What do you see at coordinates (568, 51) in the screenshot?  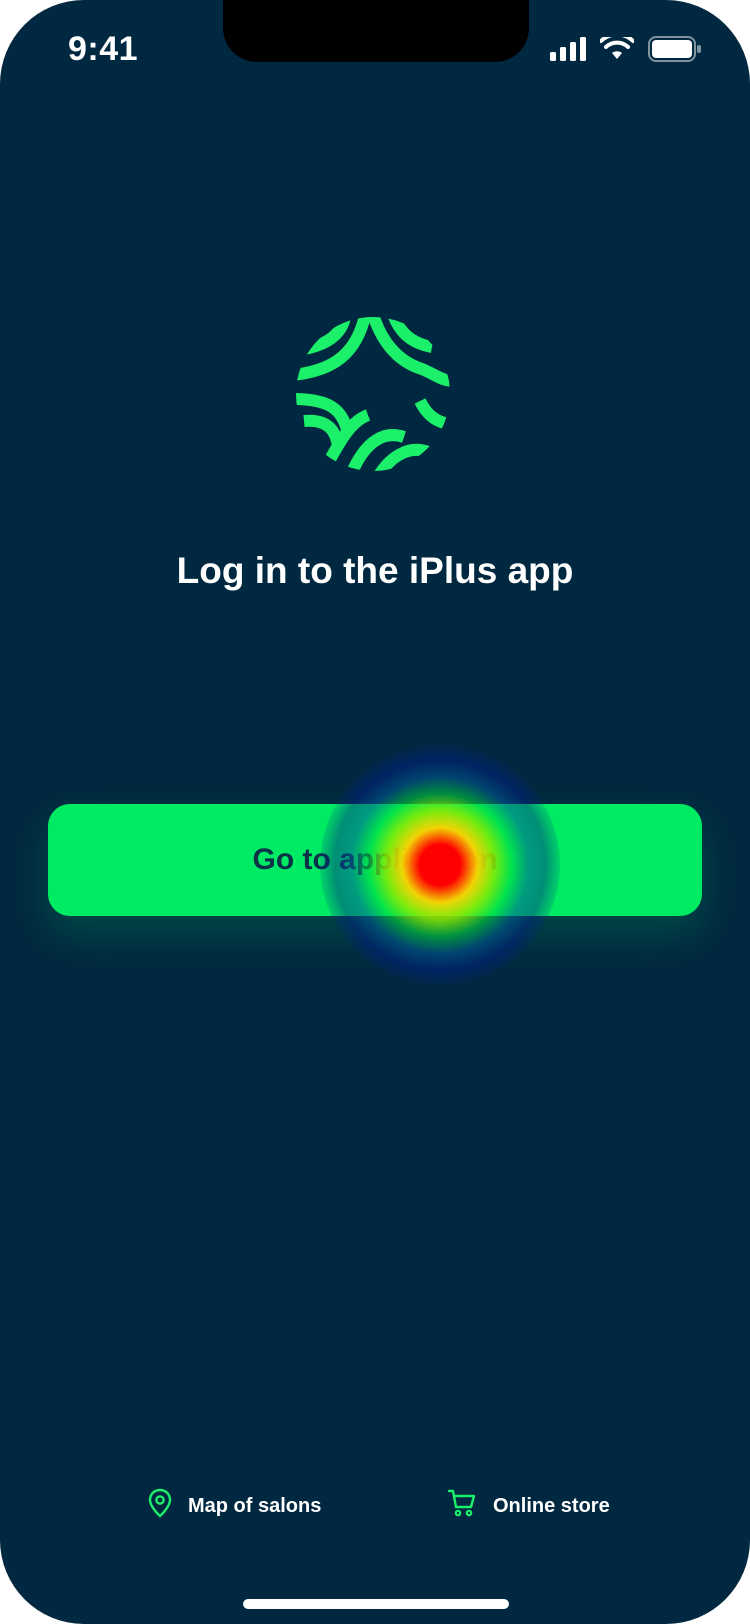 I see `cellular-signal-icon` at bounding box center [568, 51].